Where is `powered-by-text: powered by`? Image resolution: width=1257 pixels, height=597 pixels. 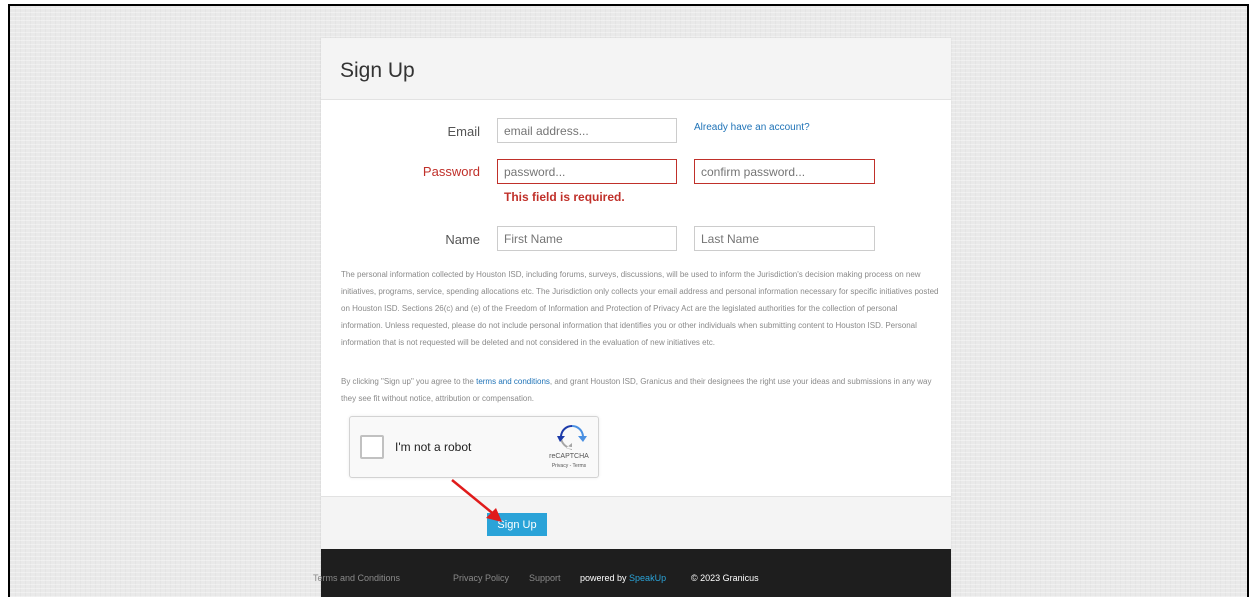 powered-by-text: powered by is located at coordinates (603, 578).